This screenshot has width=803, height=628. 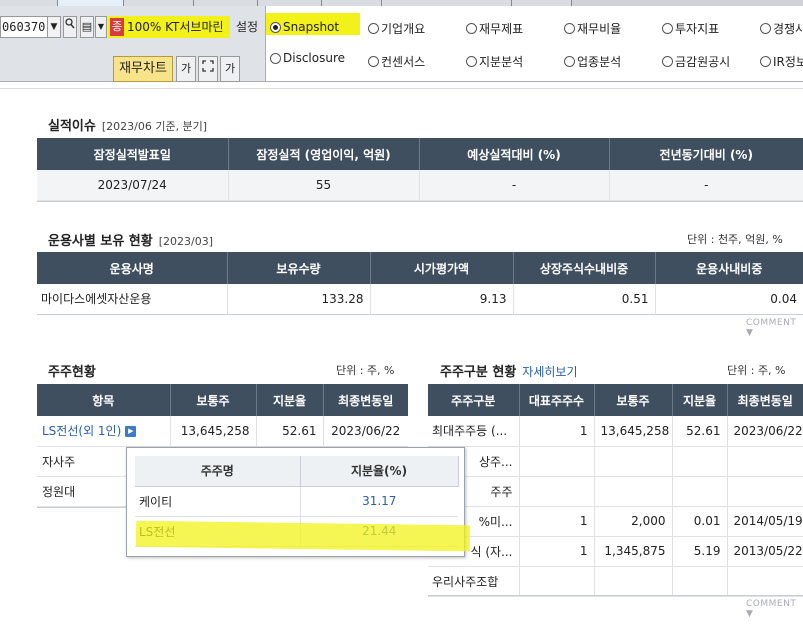 I want to click on table-row: 마이다스에셋자산운용 133.28 9.13 0.51 0.04, so click(x=420, y=299).